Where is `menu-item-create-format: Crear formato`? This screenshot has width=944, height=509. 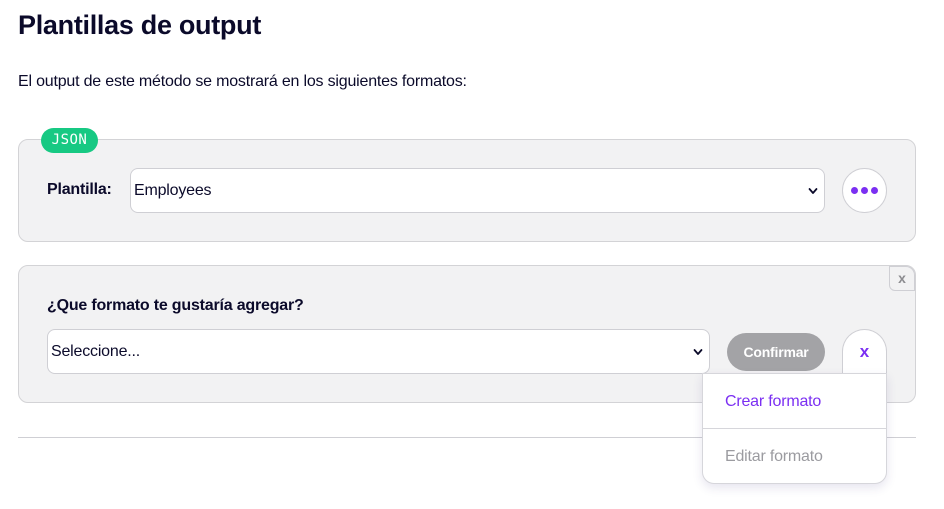 menu-item-create-format: Crear formato is located at coordinates (794, 401).